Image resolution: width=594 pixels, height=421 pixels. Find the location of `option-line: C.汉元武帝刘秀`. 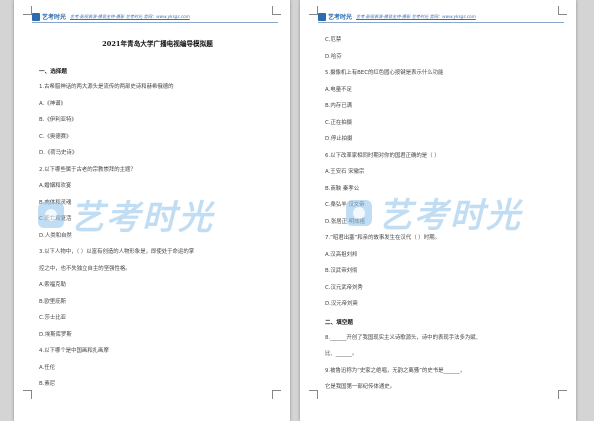

option-line: C.汉元武帝刘秀 is located at coordinates (344, 287).